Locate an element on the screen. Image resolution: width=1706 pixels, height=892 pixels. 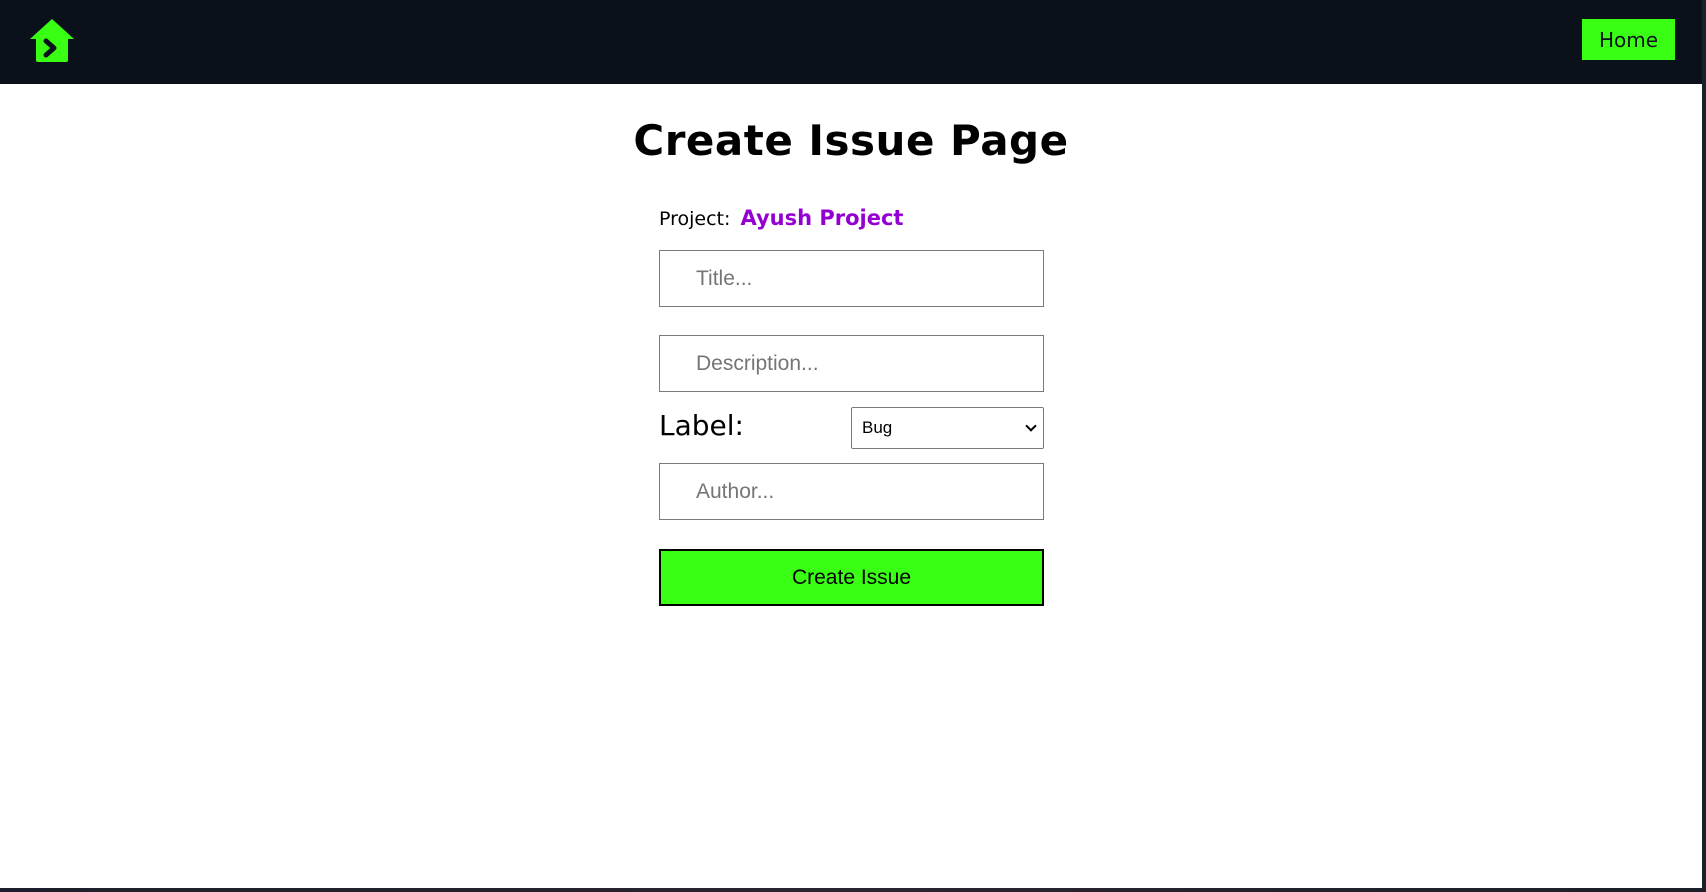
label-select-value: Bug is located at coordinates (877, 427).